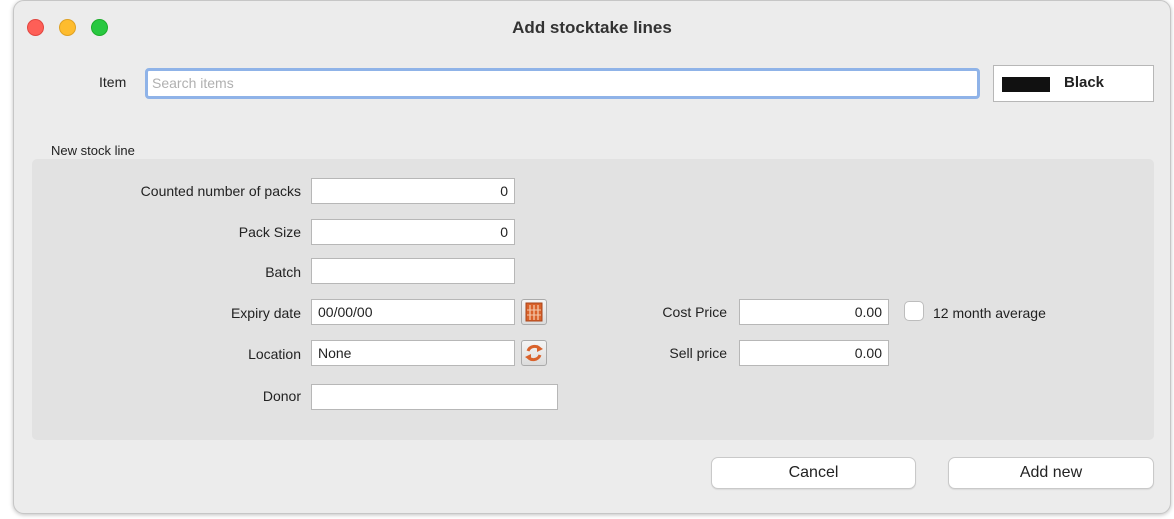 This screenshot has height=519, width=1174. I want to click on window-title: Add stocktake lines, so click(592, 27).